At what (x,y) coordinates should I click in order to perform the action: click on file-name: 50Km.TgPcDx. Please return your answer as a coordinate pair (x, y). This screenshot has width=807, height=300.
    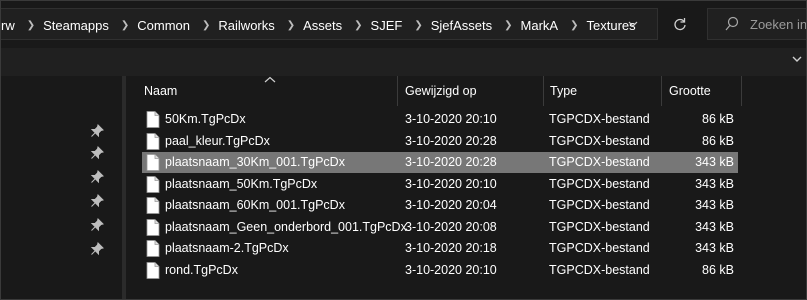
    Looking at the image, I should click on (205, 119).